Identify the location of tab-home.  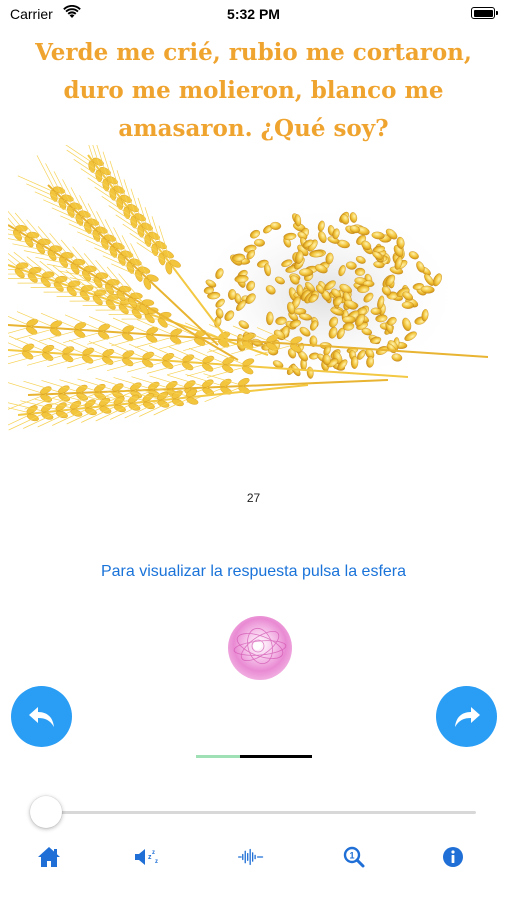
(49, 857).